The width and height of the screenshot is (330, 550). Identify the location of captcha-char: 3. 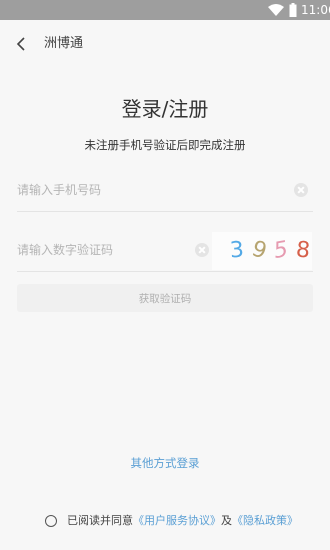
(237, 250).